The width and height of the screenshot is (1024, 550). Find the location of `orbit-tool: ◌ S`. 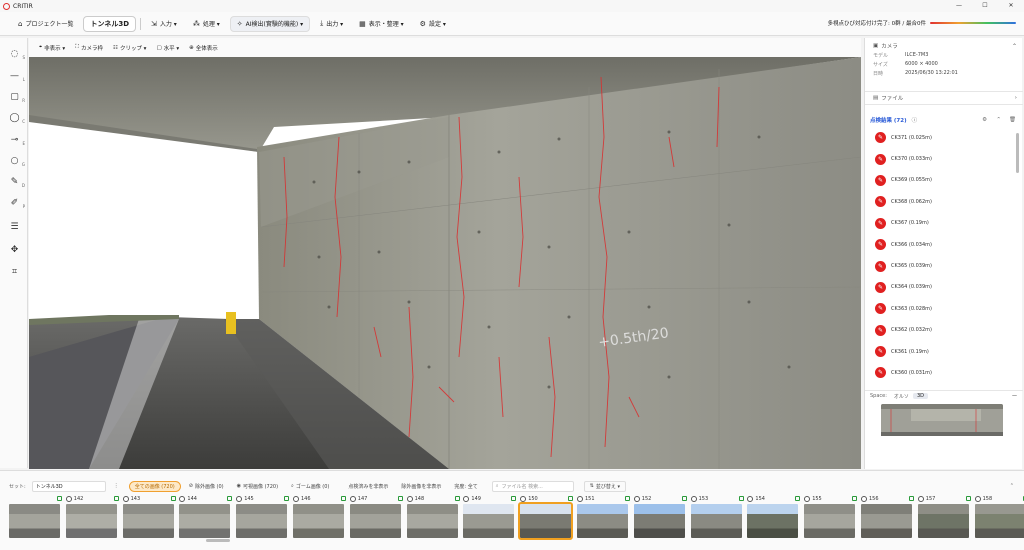

orbit-tool: ◌ S is located at coordinates (16, 54).